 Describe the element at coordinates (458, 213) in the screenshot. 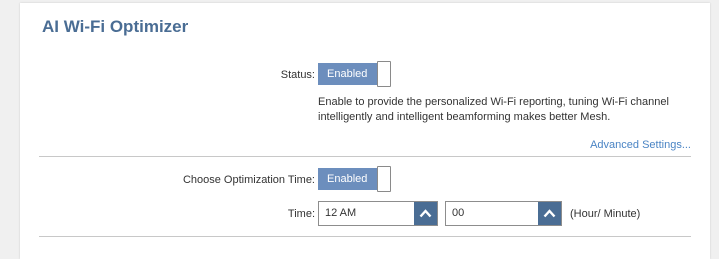

I see `minute-select-value: 00` at that location.